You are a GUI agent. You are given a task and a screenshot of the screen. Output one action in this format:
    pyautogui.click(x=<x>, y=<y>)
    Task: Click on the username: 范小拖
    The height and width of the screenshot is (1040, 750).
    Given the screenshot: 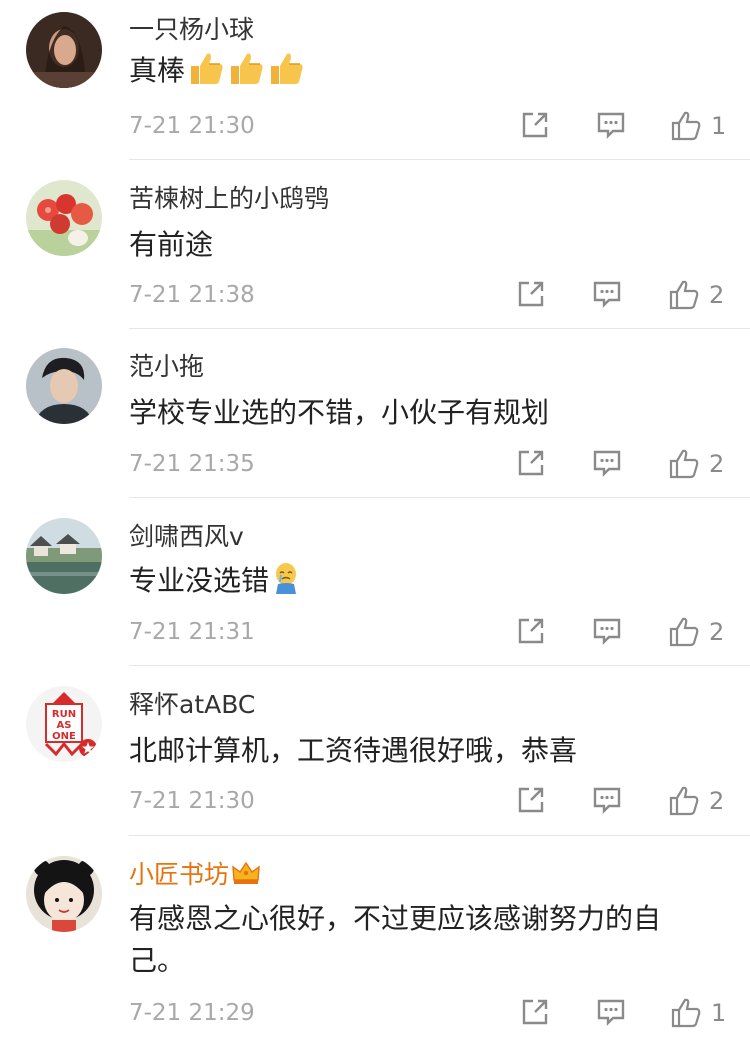 What is the action you would take?
    pyautogui.click(x=166, y=367)
    